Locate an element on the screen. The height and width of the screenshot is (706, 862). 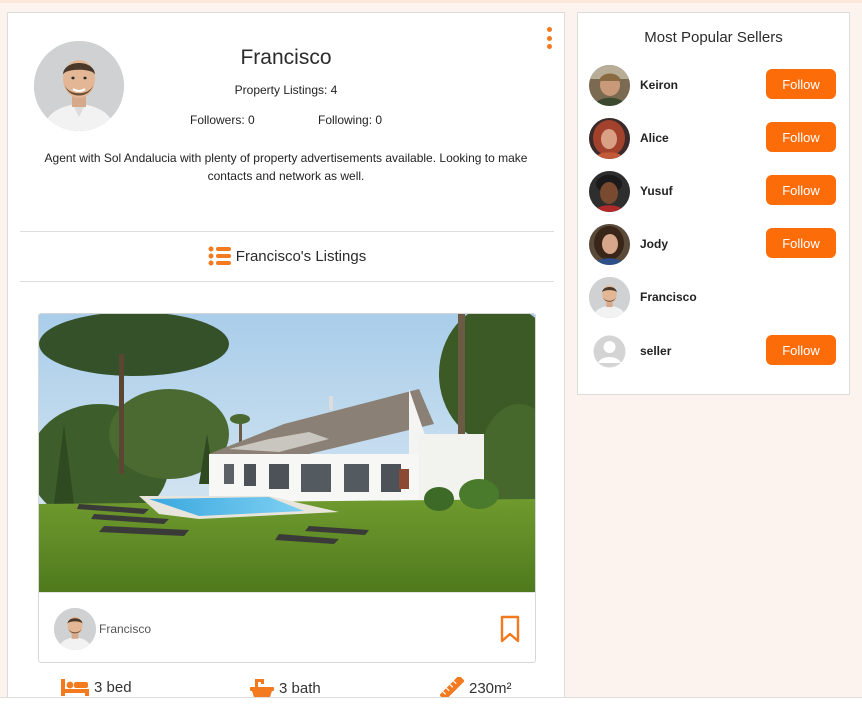
seller-row-francisco: Francisco is located at coordinates (715, 298).